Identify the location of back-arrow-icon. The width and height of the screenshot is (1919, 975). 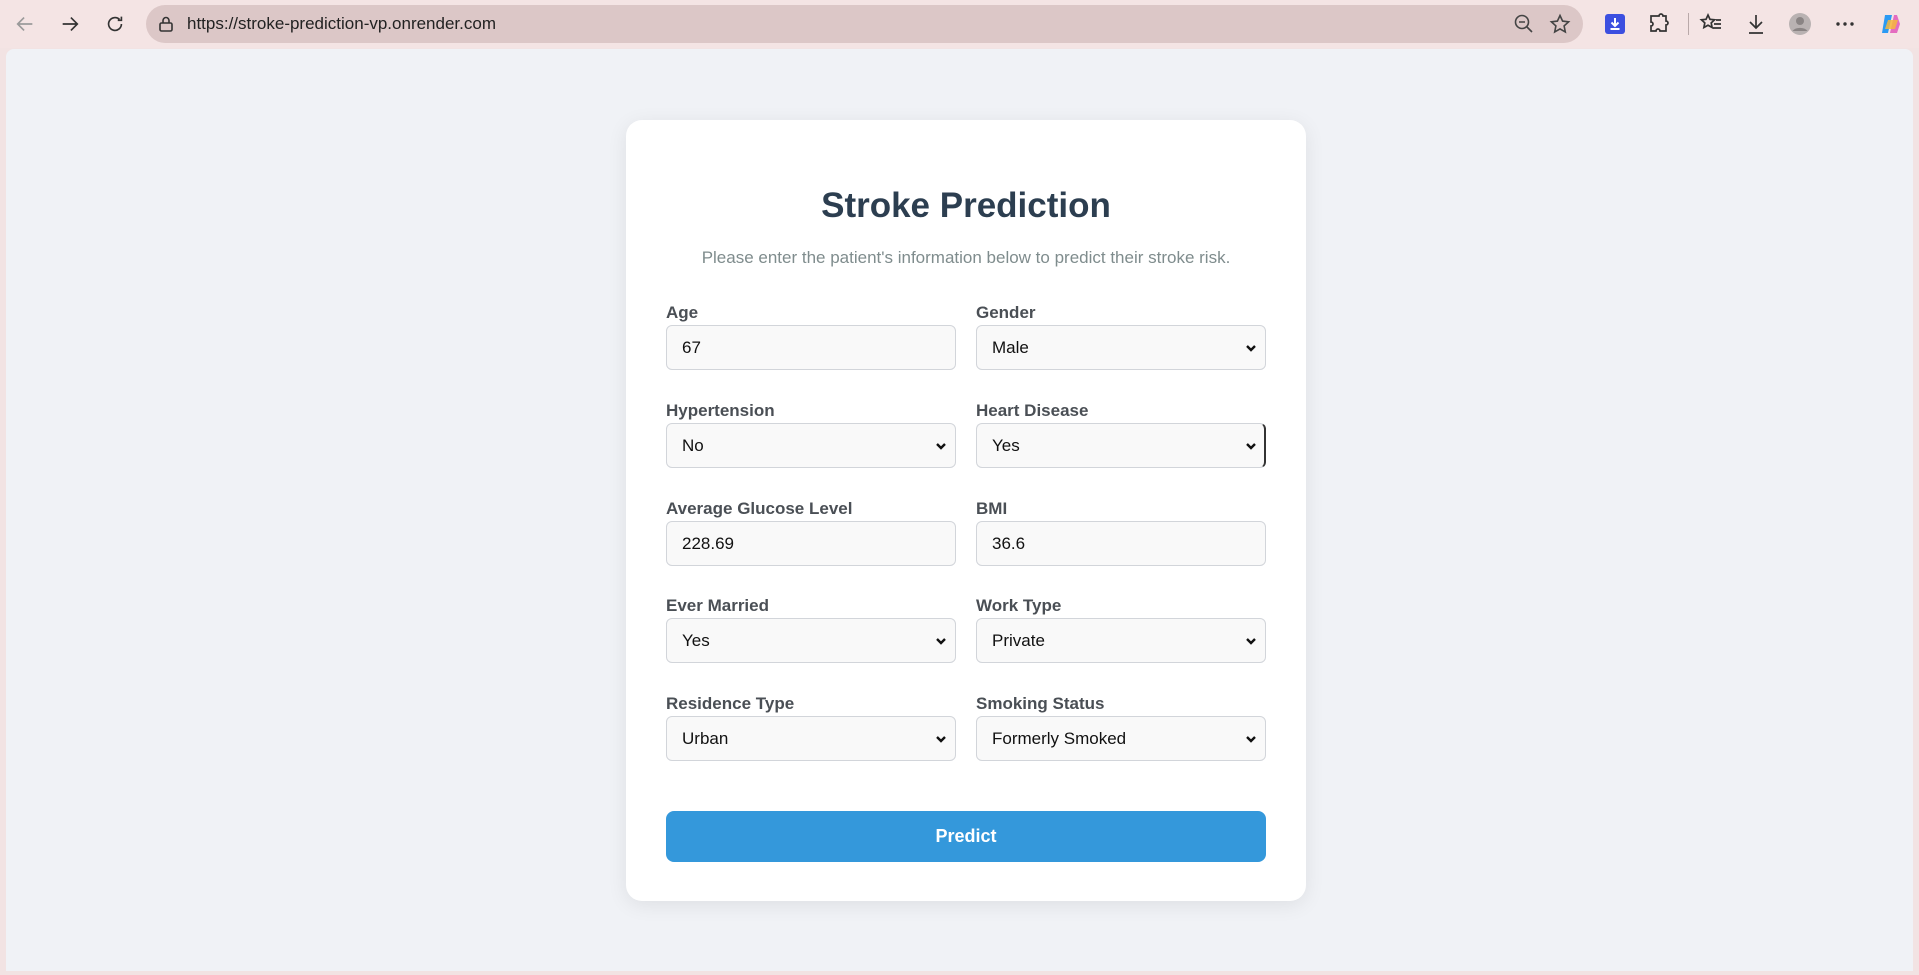
(24, 24).